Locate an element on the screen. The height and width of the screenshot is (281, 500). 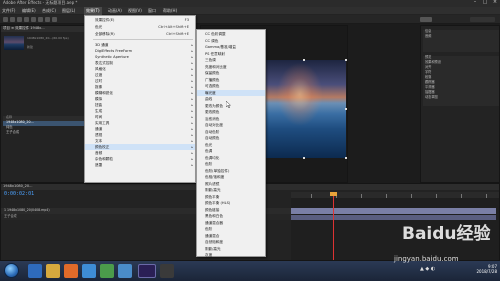
start-button-icon is located at coordinates (11, 270).